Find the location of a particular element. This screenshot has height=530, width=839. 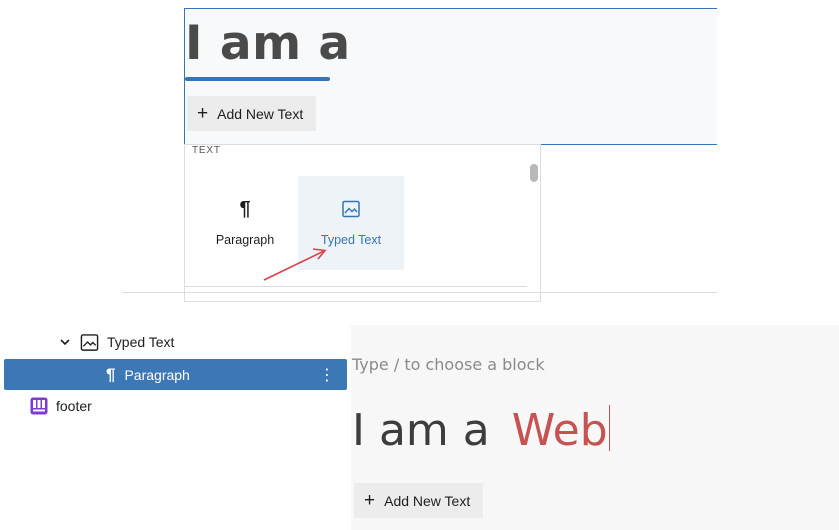

top-add-new-text-button: + Add New Text is located at coordinates (251, 113).